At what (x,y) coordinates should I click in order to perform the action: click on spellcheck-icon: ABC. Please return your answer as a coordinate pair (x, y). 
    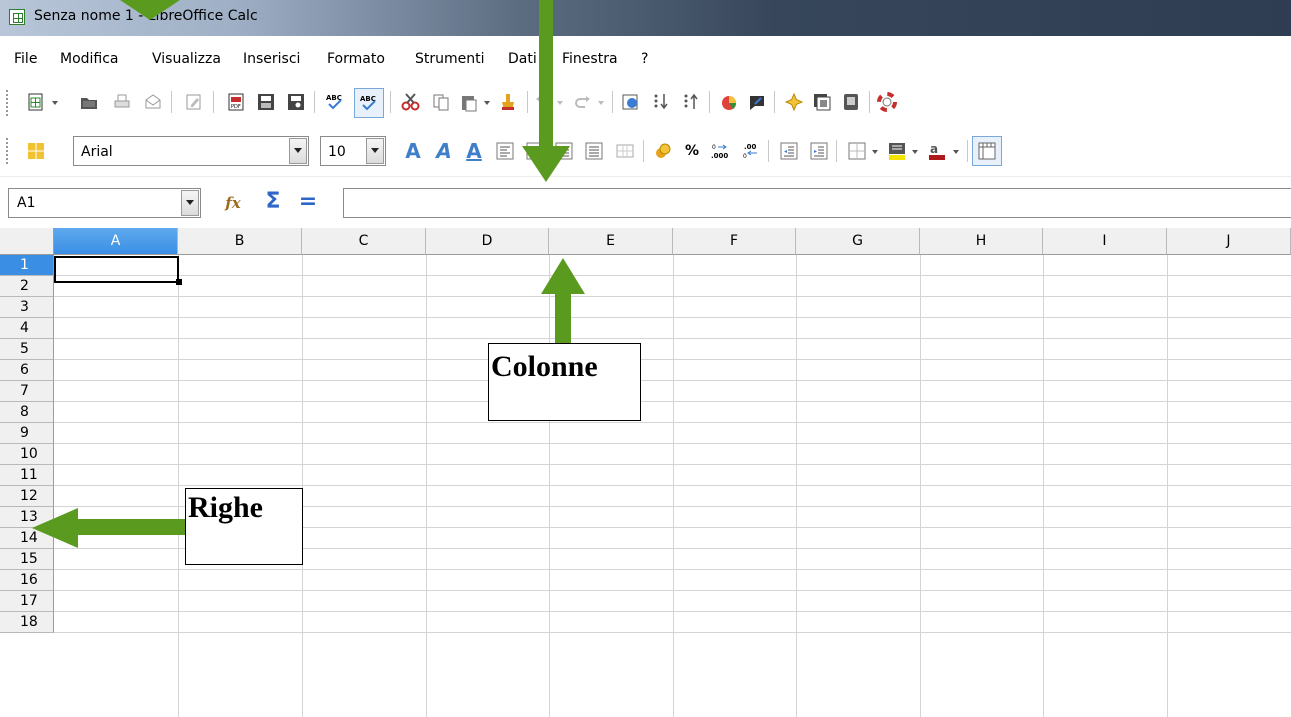
    Looking at the image, I should click on (335, 102).